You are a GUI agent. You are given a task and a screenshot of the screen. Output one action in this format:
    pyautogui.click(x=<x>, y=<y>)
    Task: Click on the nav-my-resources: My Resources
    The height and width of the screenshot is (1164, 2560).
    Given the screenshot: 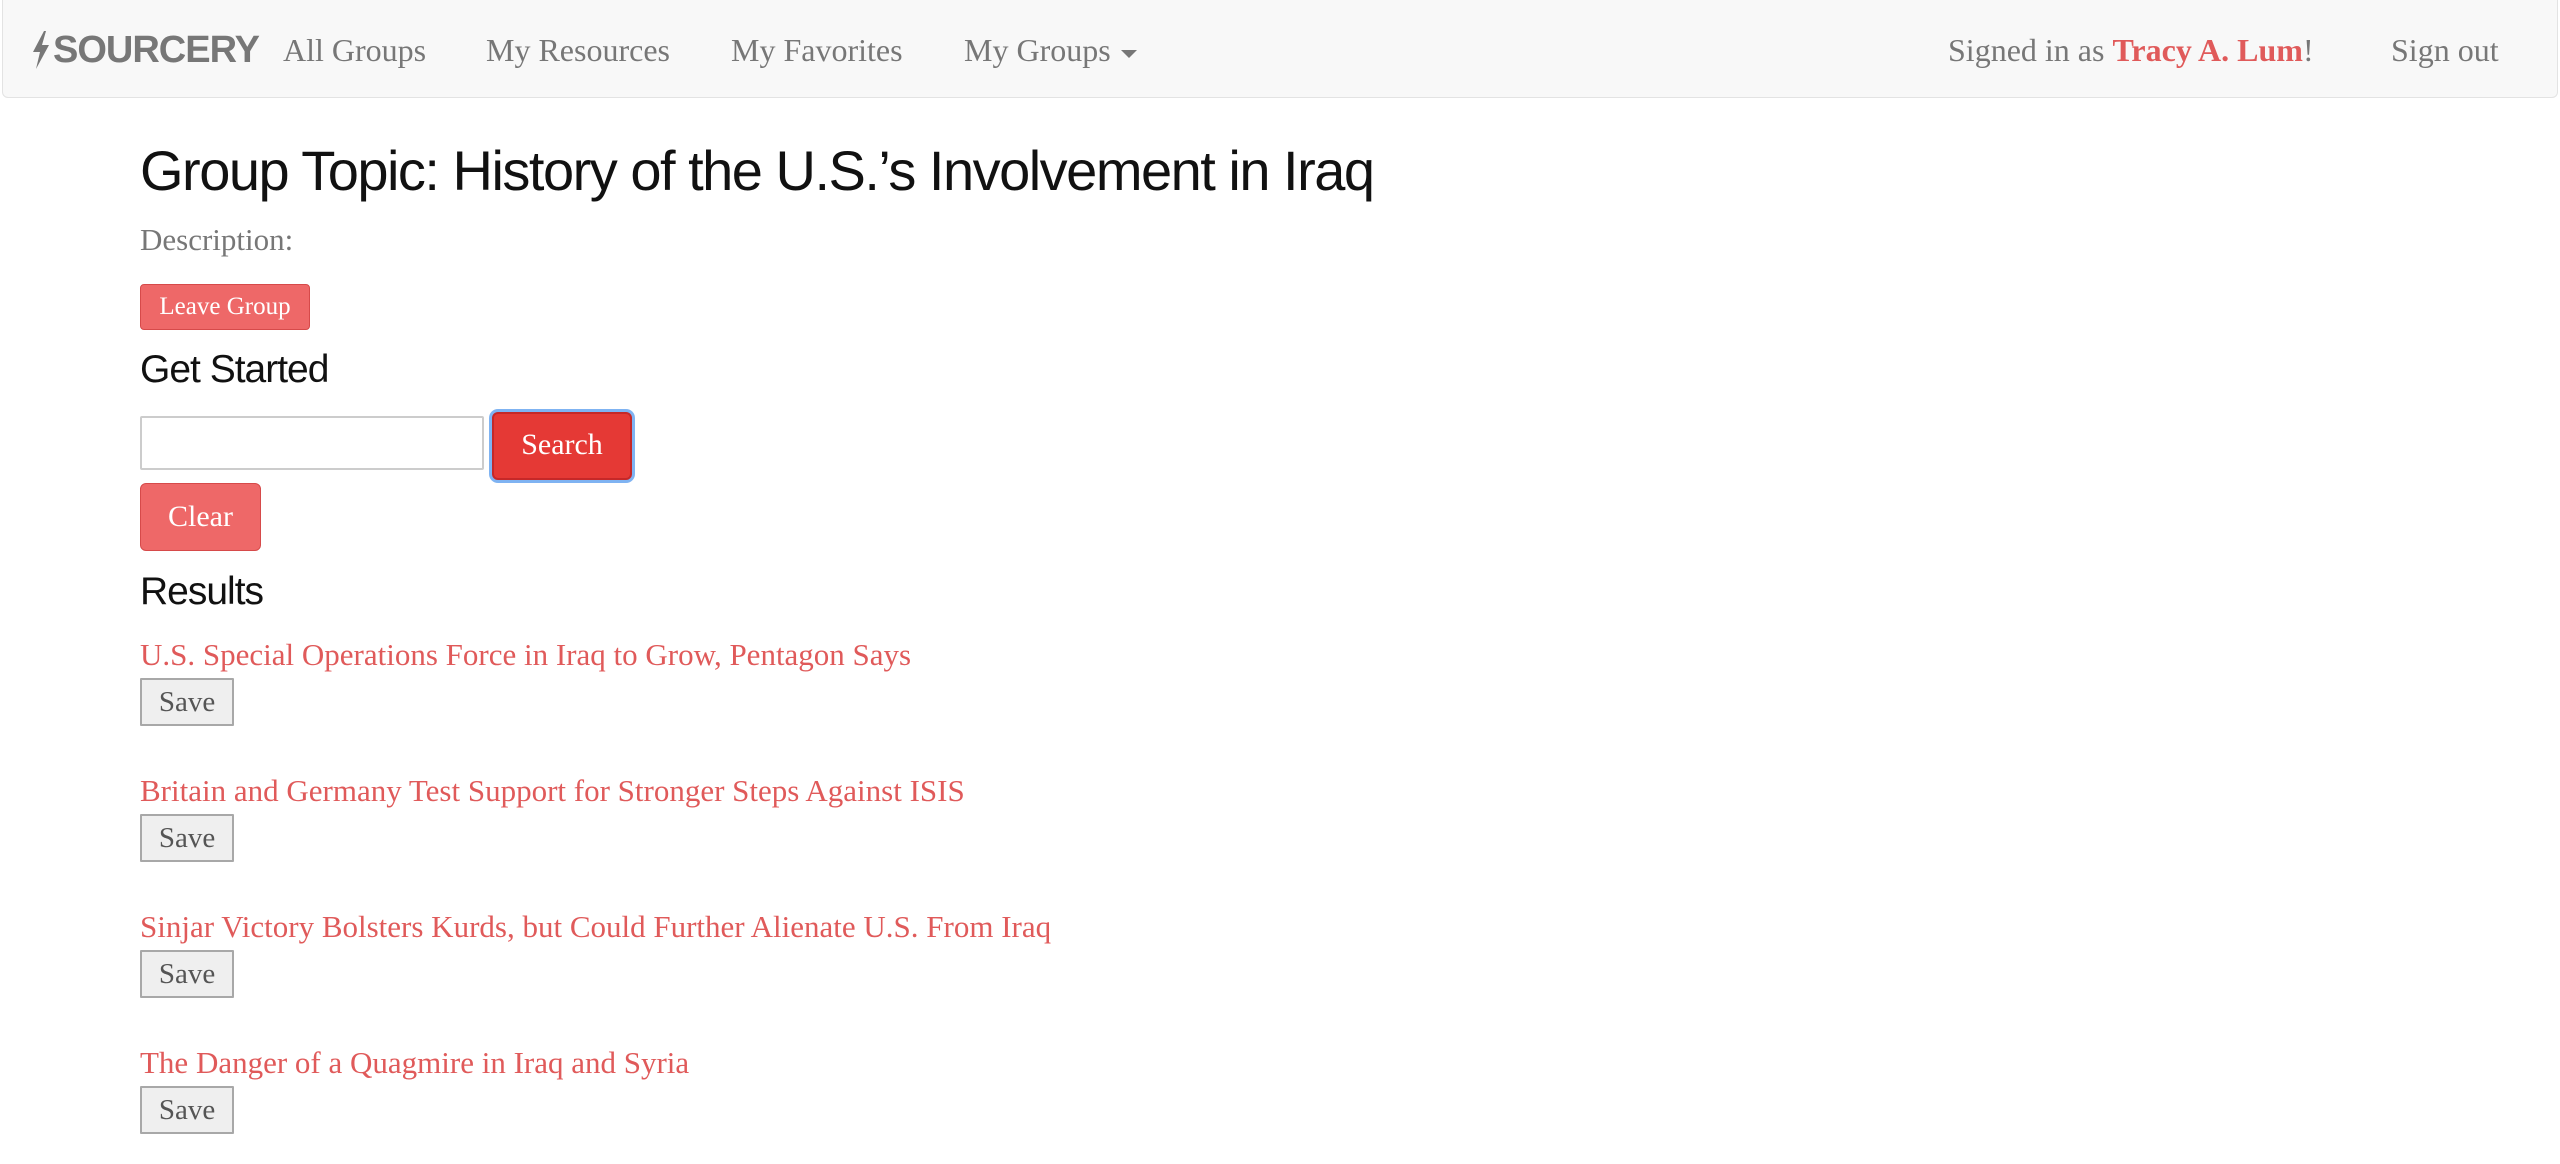 What is the action you would take?
    pyautogui.click(x=578, y=50)
    